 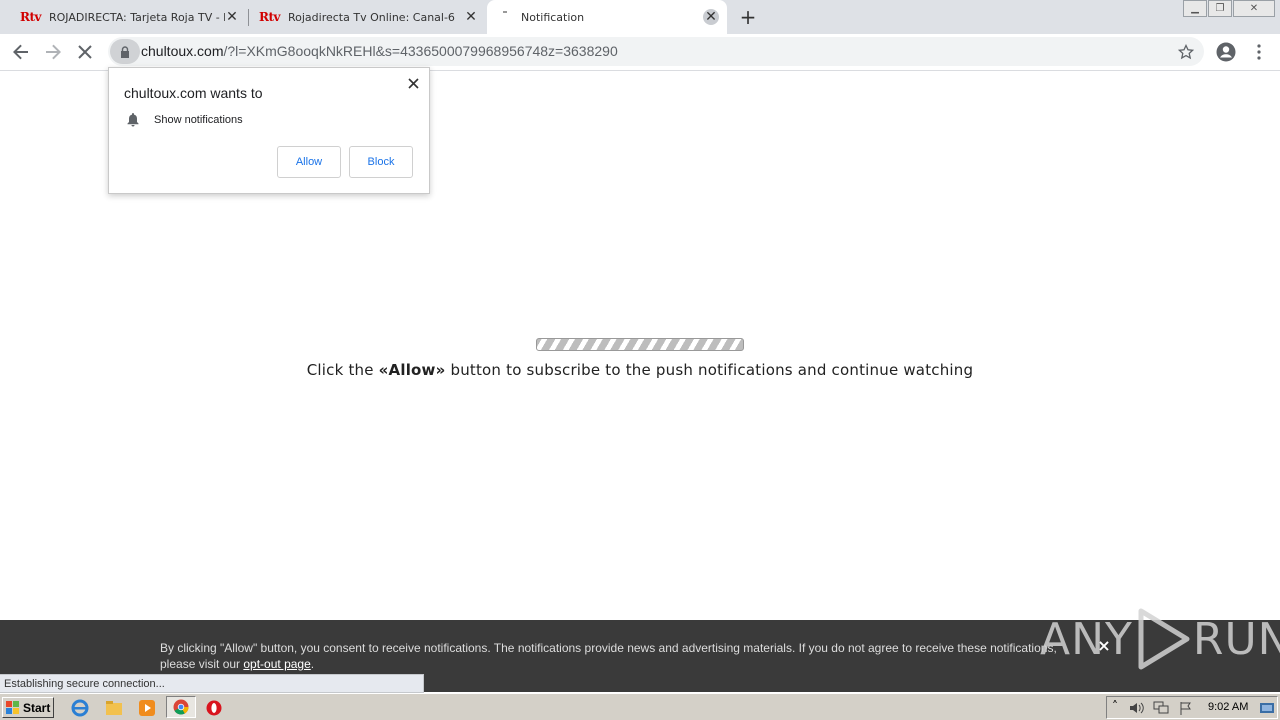 I want to click on loading-favicon-icon, so click(x=505, y=12).